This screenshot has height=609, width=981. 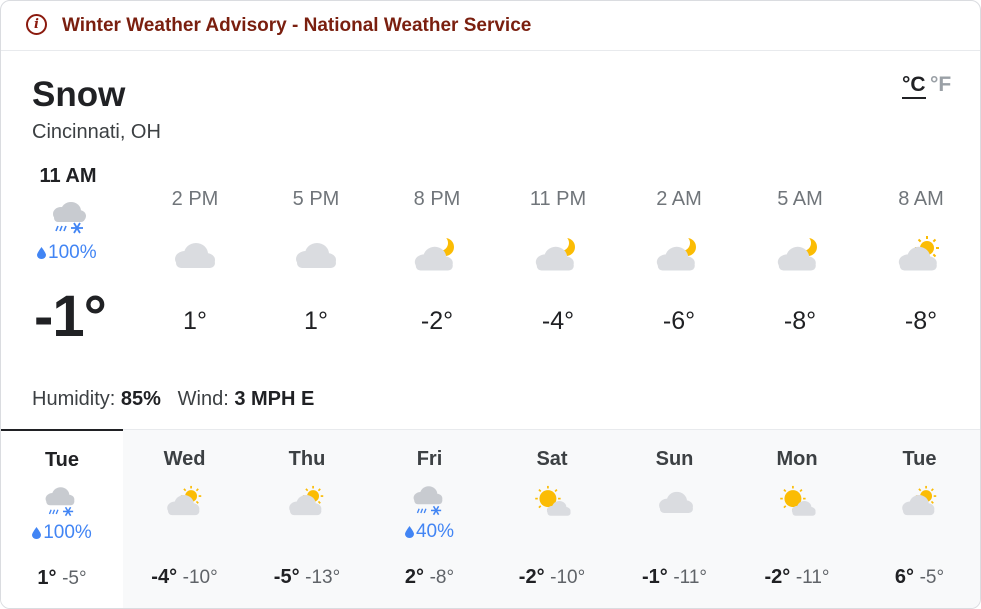 What do you see at coordinates (442, 577) in the screenshot?
I see `day-low: -8°` at bounding box center [442, 577].